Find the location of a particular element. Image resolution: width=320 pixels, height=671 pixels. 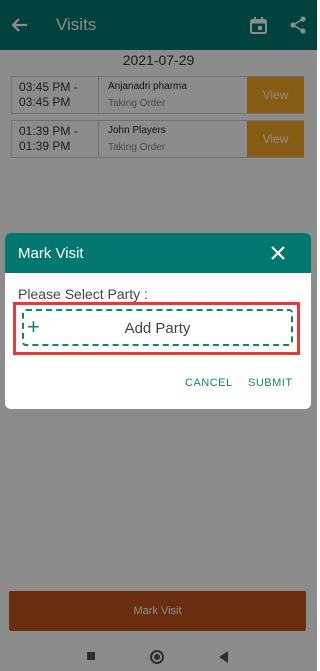

submit-button: SUBMIT is located at coordinates (270, 383).